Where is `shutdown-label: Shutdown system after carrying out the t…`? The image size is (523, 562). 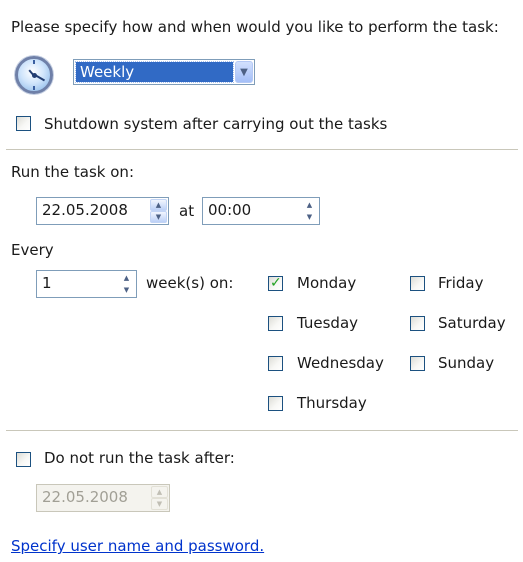 shutdown-label: Shutdown system after carrying out the t… is located at coordinates (216, 124).